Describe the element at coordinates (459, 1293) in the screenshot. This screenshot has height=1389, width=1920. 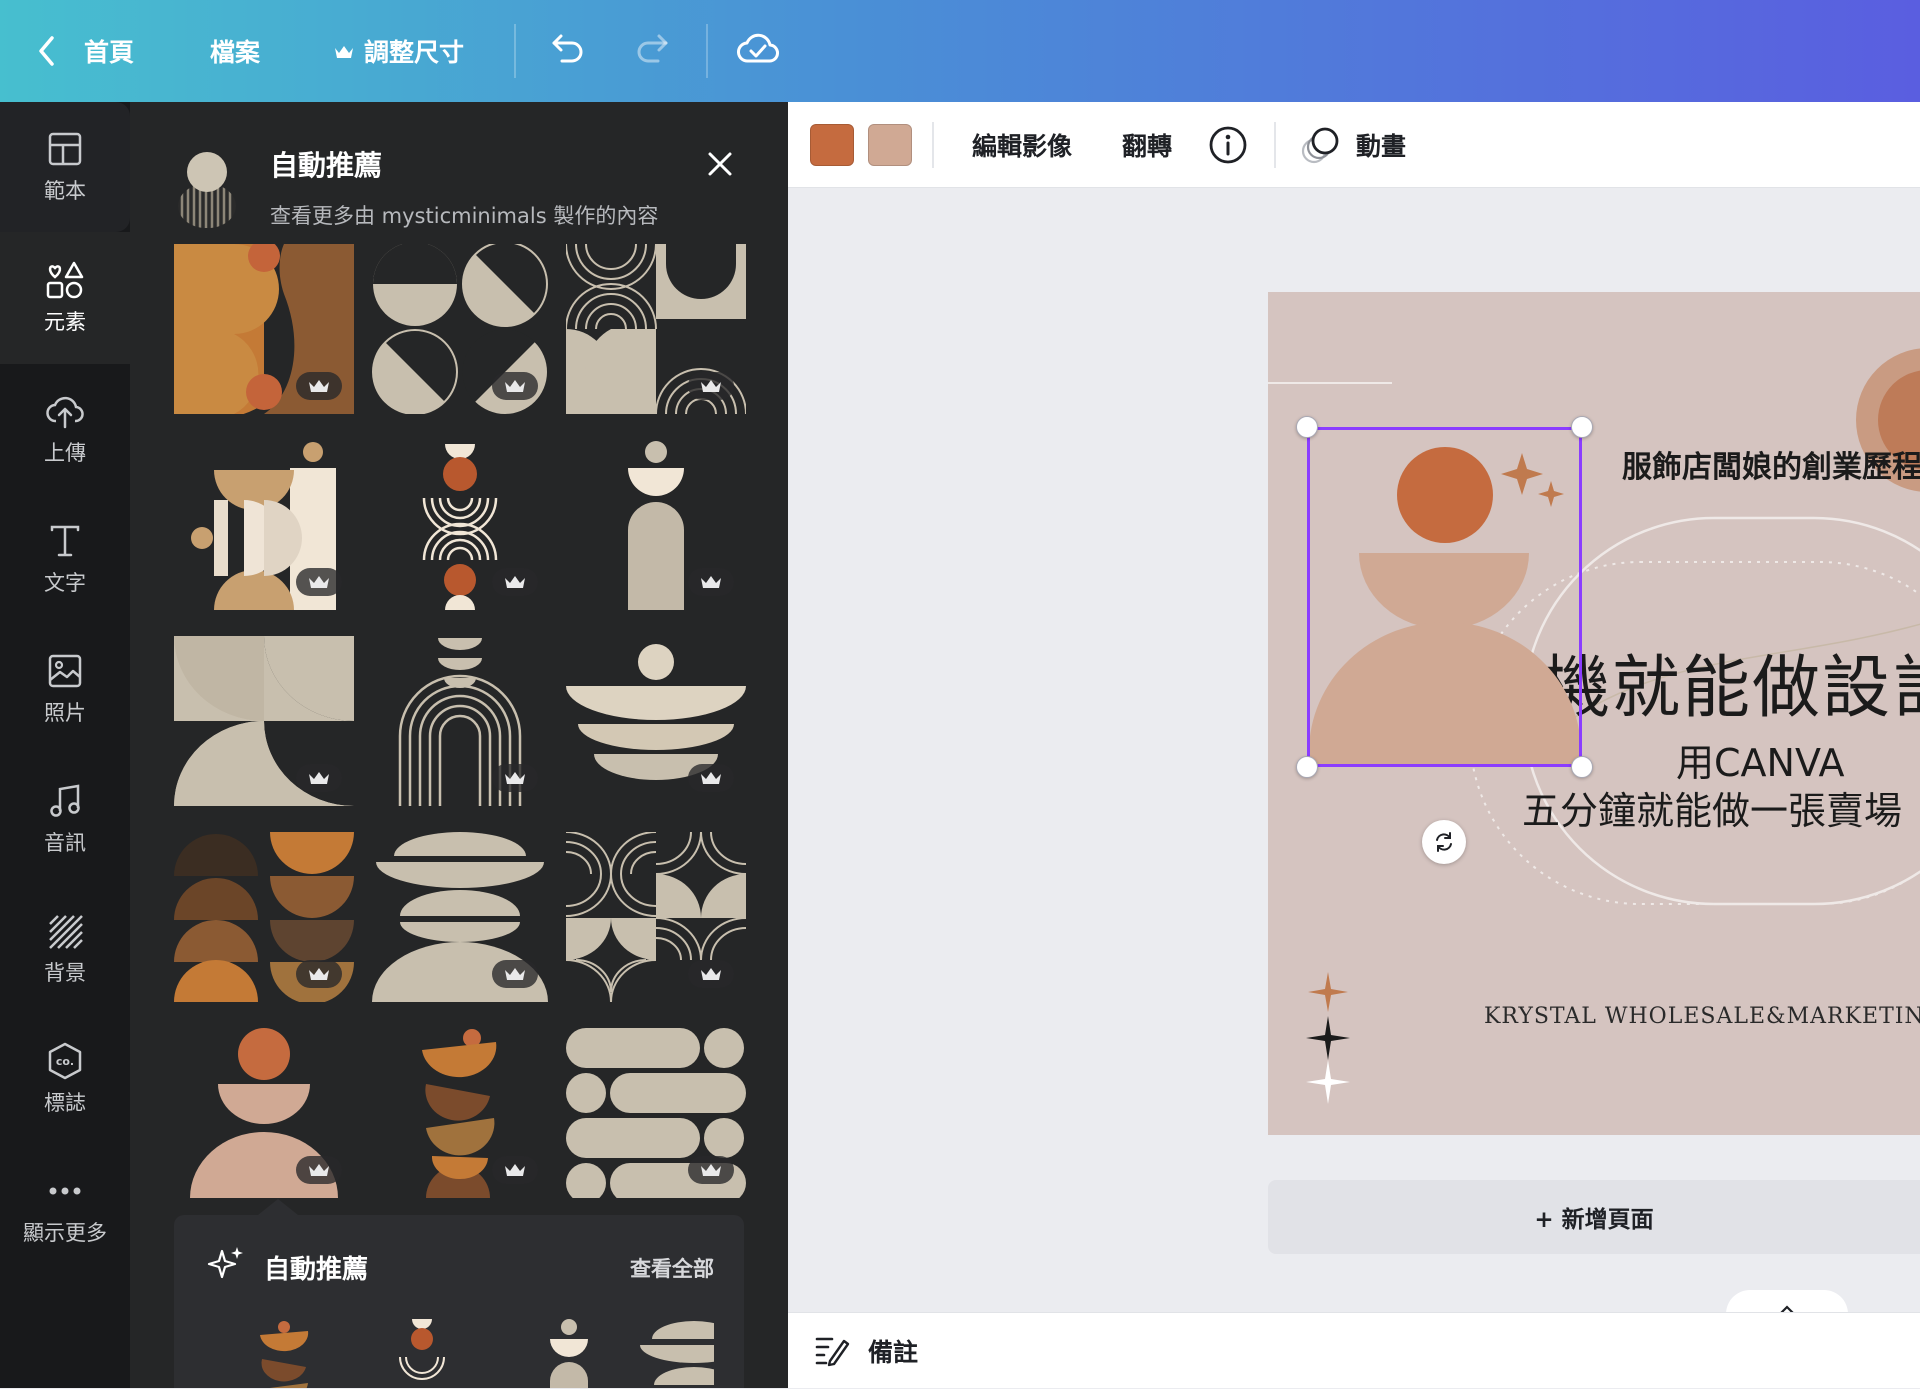
I see `recommend-section: 自動推薦 查看全部` at that location.